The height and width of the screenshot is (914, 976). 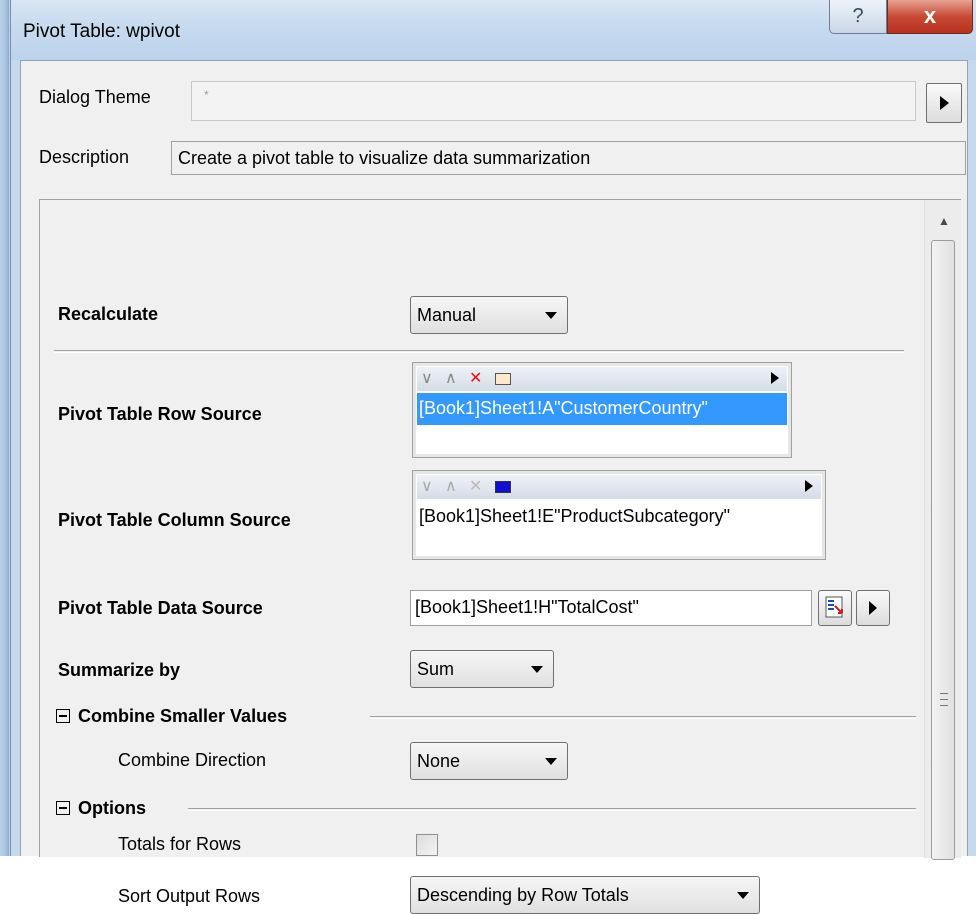 I want to click on sort-output-rows-value: Descending by Row Totals, so click(x=523, y=895).